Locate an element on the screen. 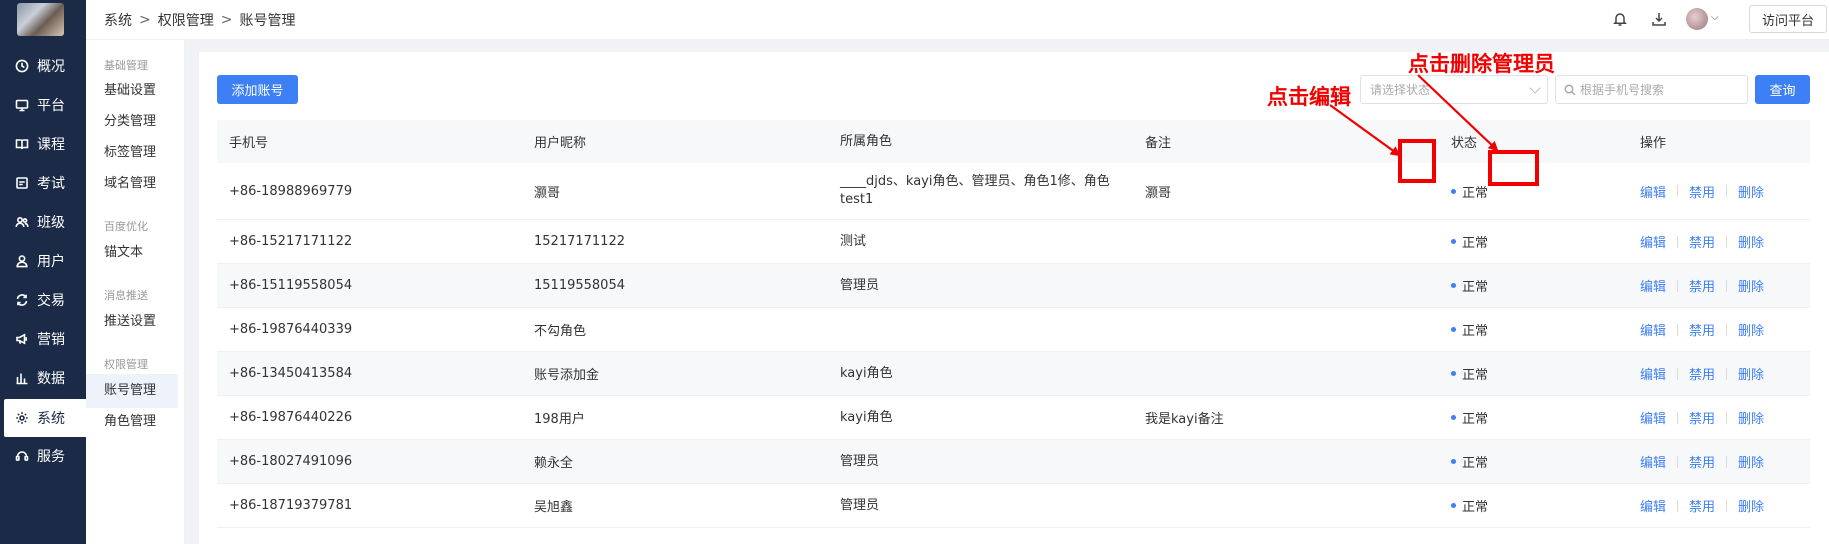 This screenshot has width=1829, height=544. nav-item-service: 服务 is located at coordinates (43, 456).